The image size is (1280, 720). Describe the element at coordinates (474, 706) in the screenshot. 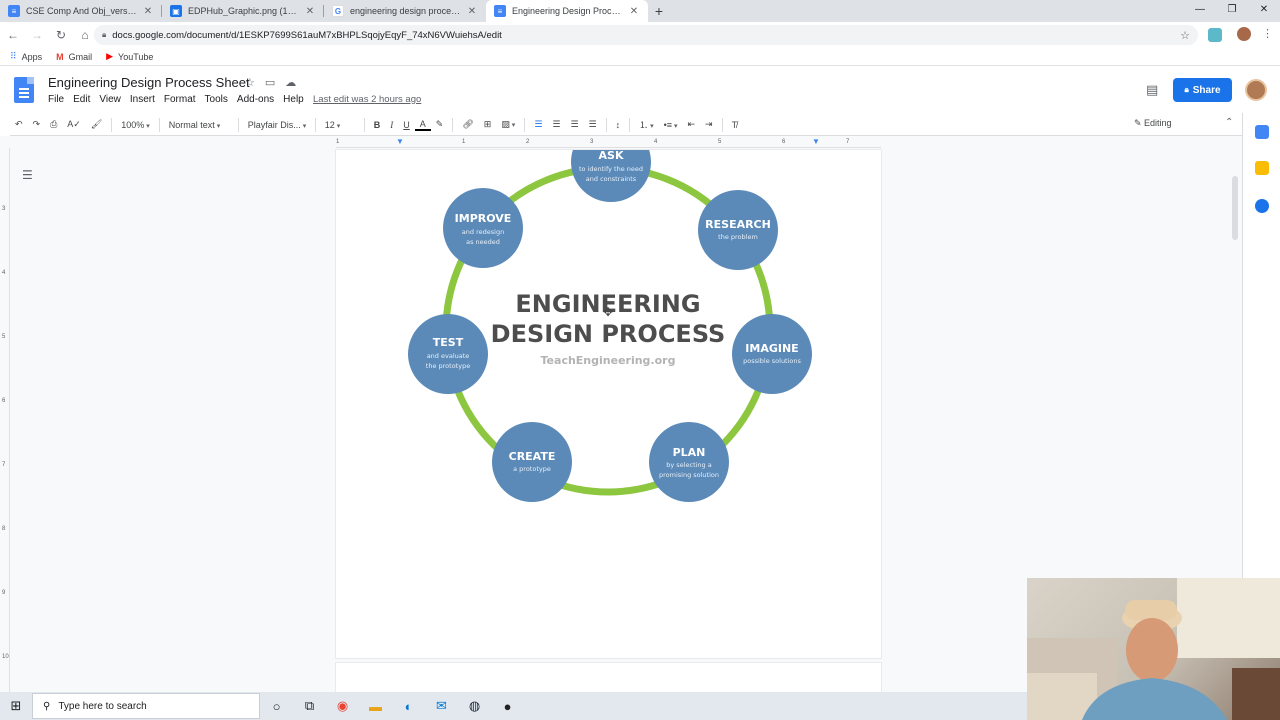

I see `steam-icon: ◍` at that location.